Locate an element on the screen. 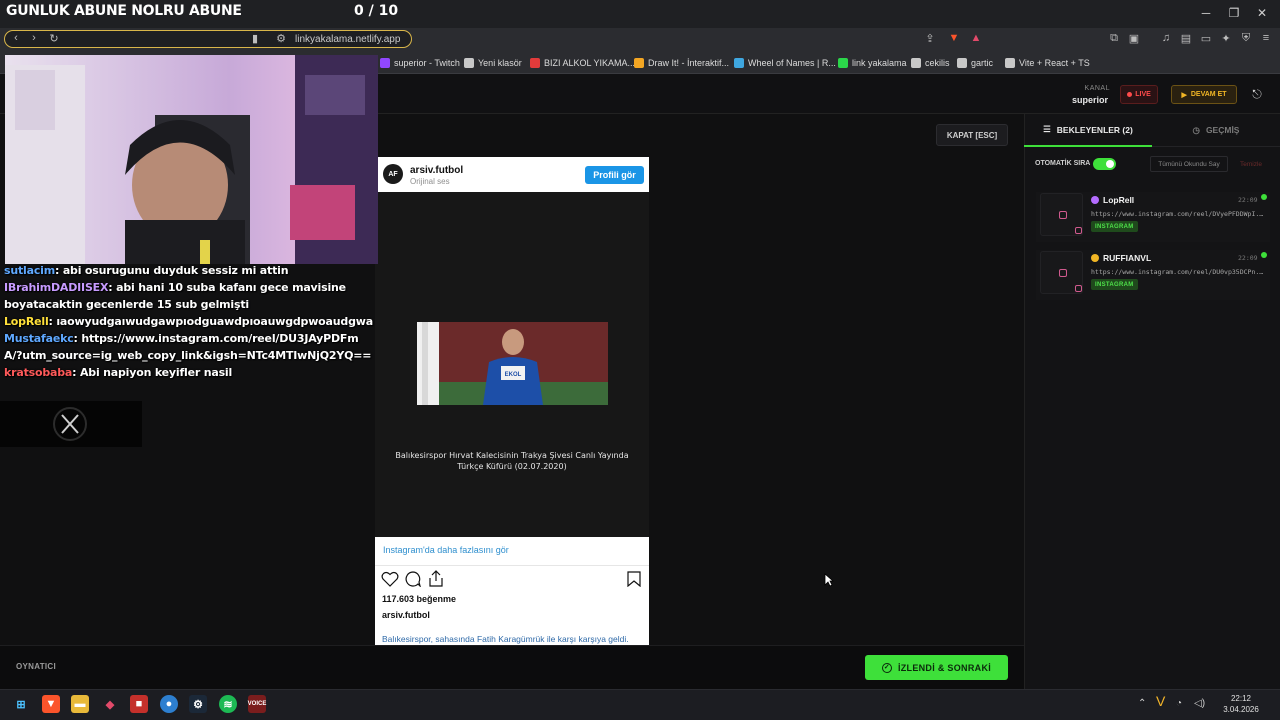 This screenshot has height=720, width=1280. check-circle-icon: ✓ is located at coordinates (886, 667).